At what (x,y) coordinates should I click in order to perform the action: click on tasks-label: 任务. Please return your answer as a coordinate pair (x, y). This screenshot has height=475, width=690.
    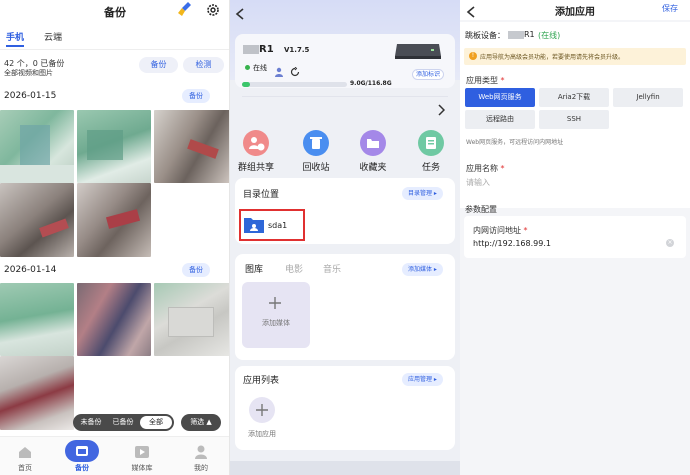
    Looking at the image, I should click on (431, 166).